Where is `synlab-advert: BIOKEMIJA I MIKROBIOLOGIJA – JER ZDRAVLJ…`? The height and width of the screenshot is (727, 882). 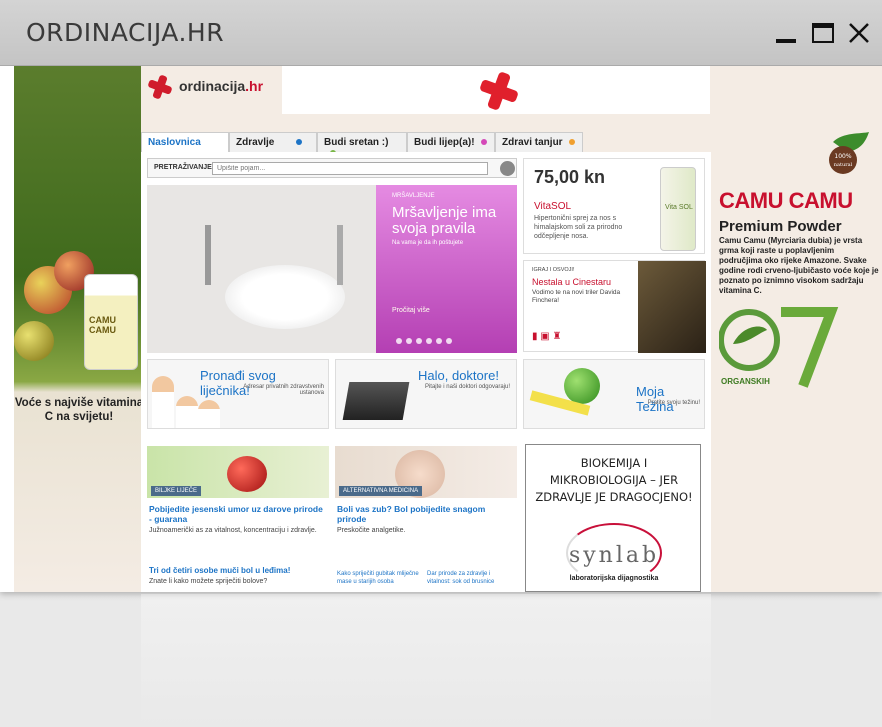
synlab-advert: BIOKEMIJA I MIKROBIOLOGIJA – JER ZDRAVLJ… is located at coordinates (613, 518).